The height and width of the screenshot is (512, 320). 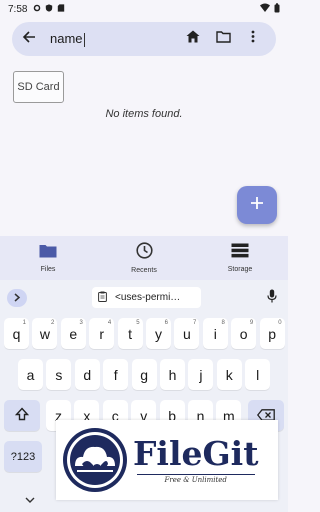 I want to click on key-u-label: u, so click(x=186, y=333).